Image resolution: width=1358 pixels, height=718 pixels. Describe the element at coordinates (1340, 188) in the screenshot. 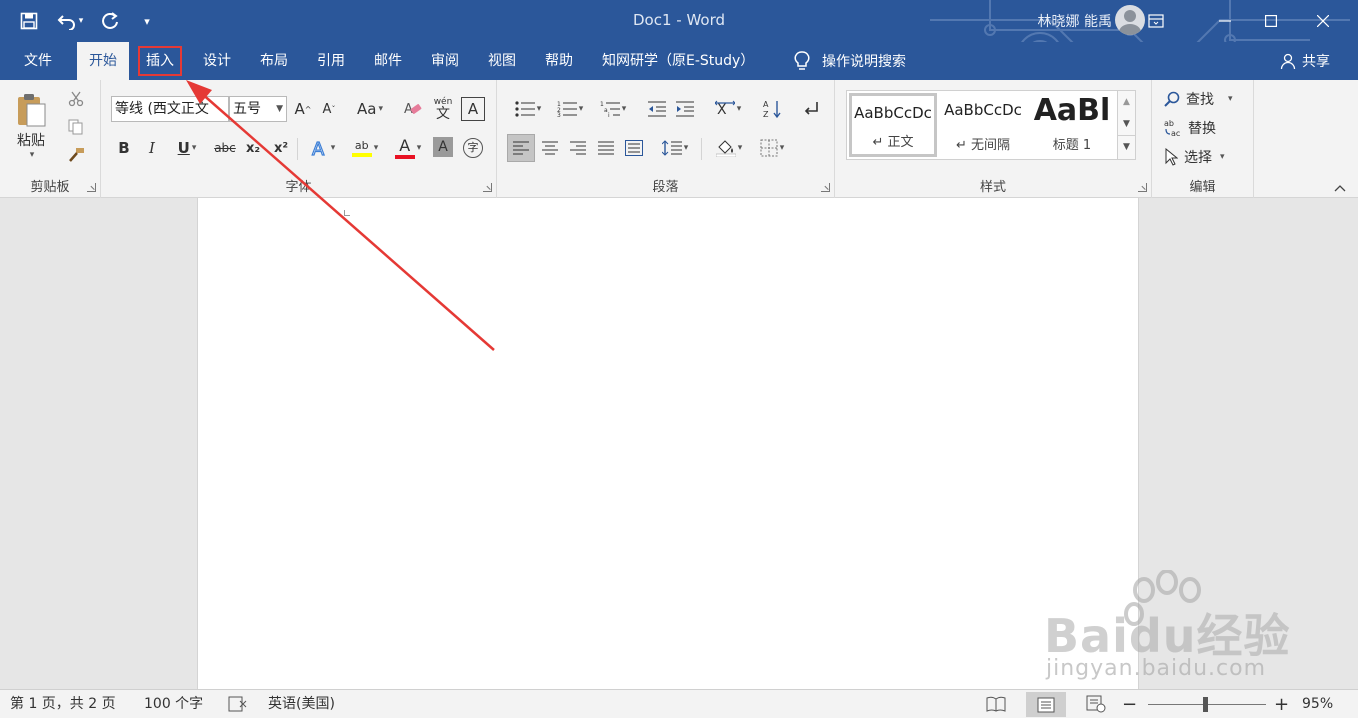

I see `collapse-ribbon-icon` at that location.